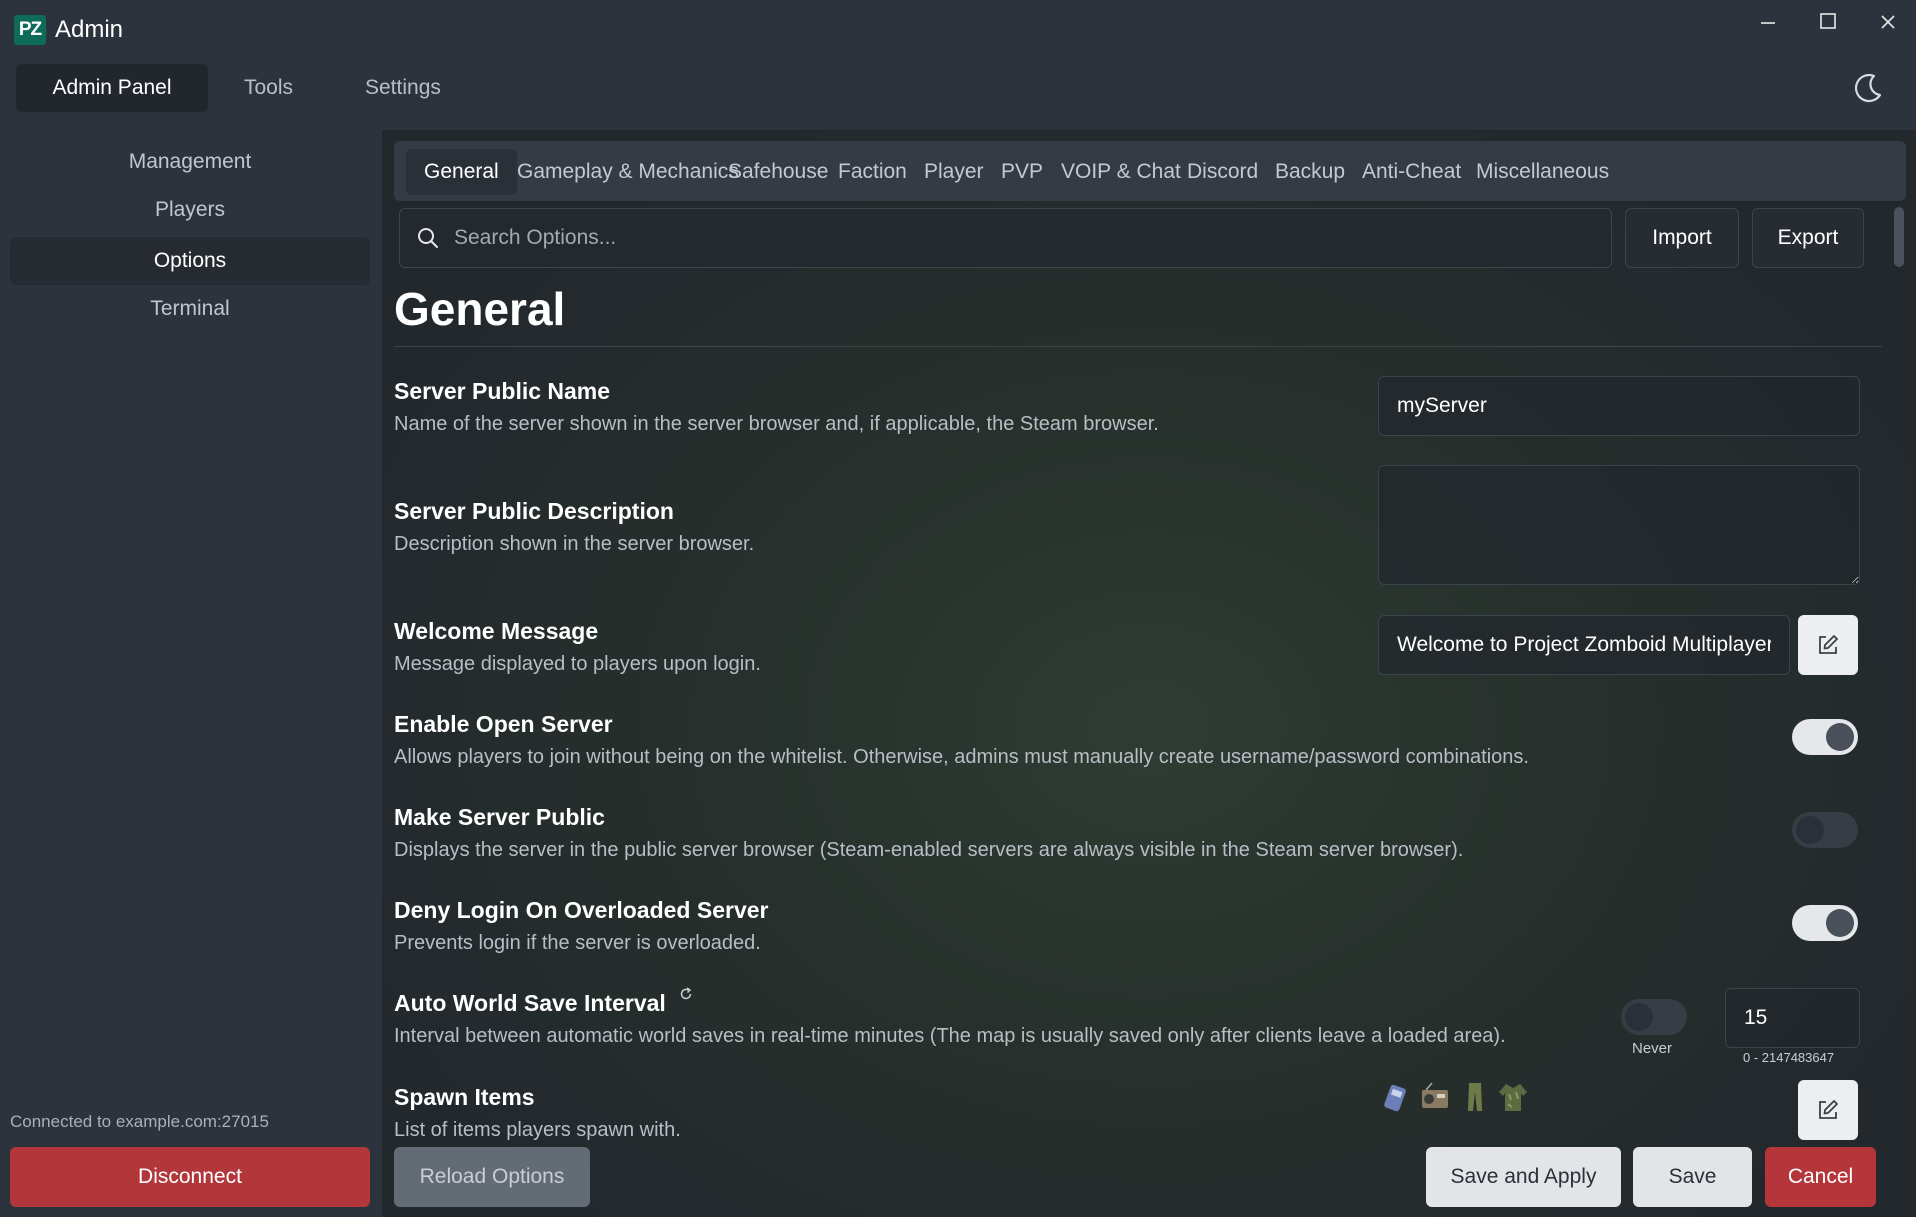 The image size is (1916, 1217). What do you see at coordinates (1542, 172) in the screenshot?
I see `tab-miscellaneous: Miscellaneous` at bounding box center [1542, 172].